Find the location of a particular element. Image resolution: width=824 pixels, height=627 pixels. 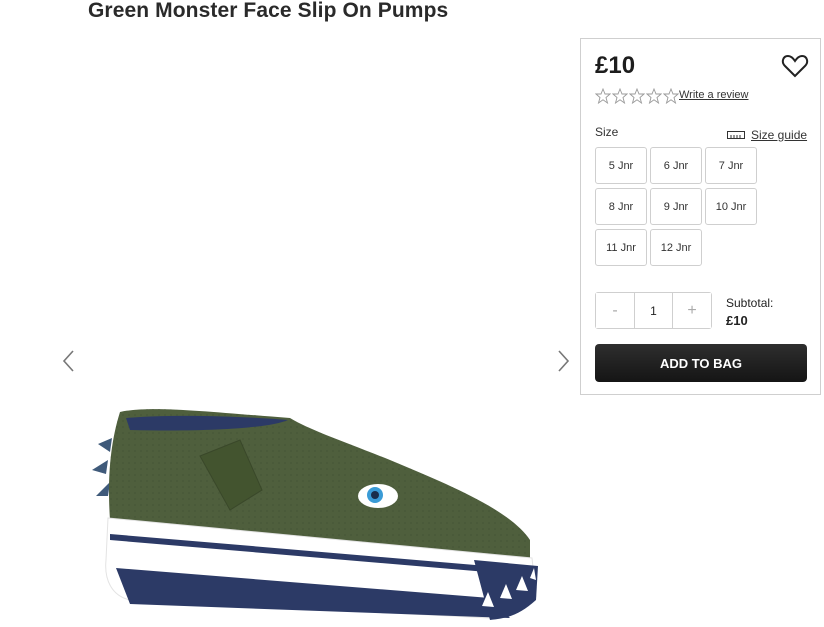

subtotal: Subtotal: £10 is located at coordinates (749, 312).